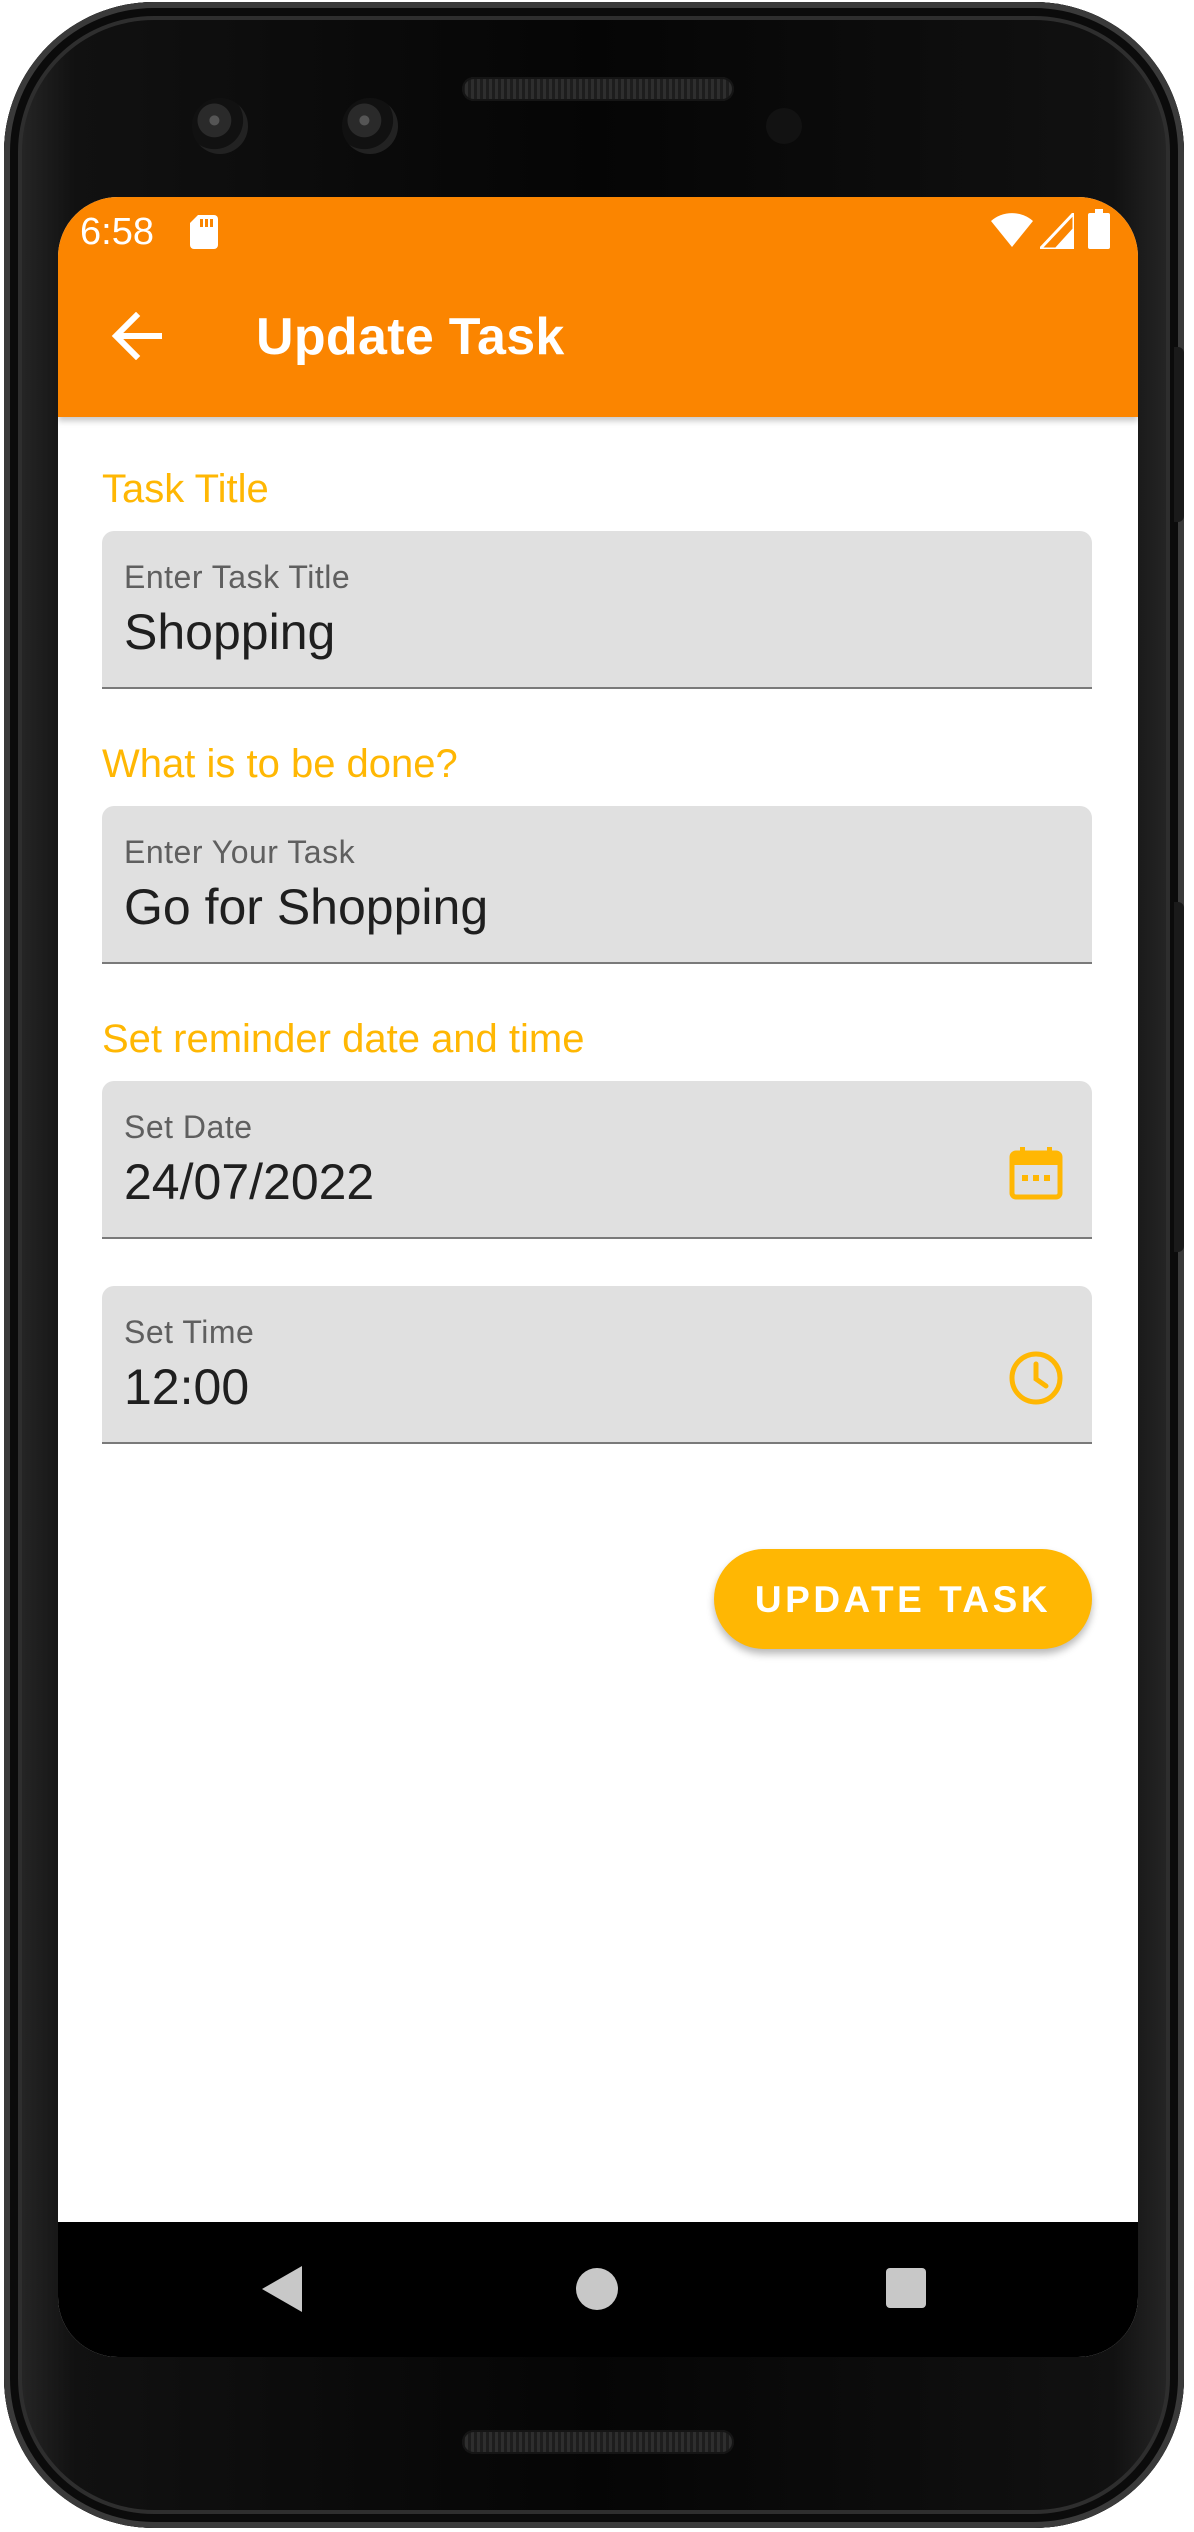 Image resolution: width=1194 pixels, height=2532 pixels. I want to click on status-time: 6:58, so click(117, 232).